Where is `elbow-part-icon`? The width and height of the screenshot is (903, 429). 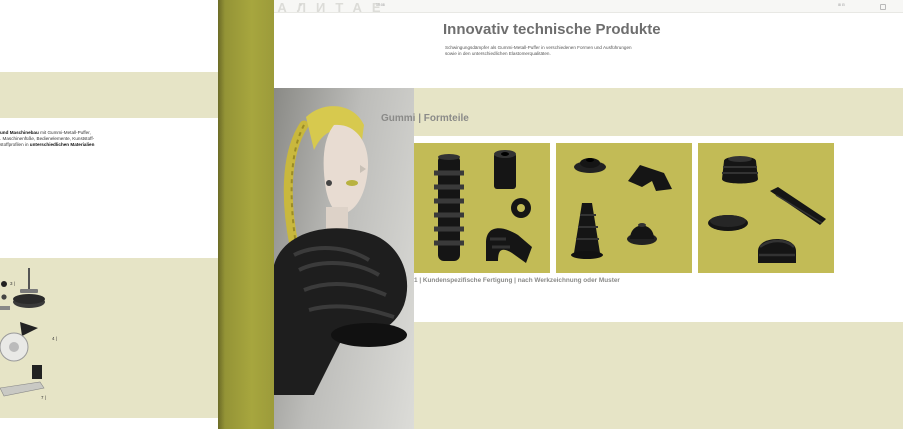
elbow-part-icon is located at coordinates (509, 245).